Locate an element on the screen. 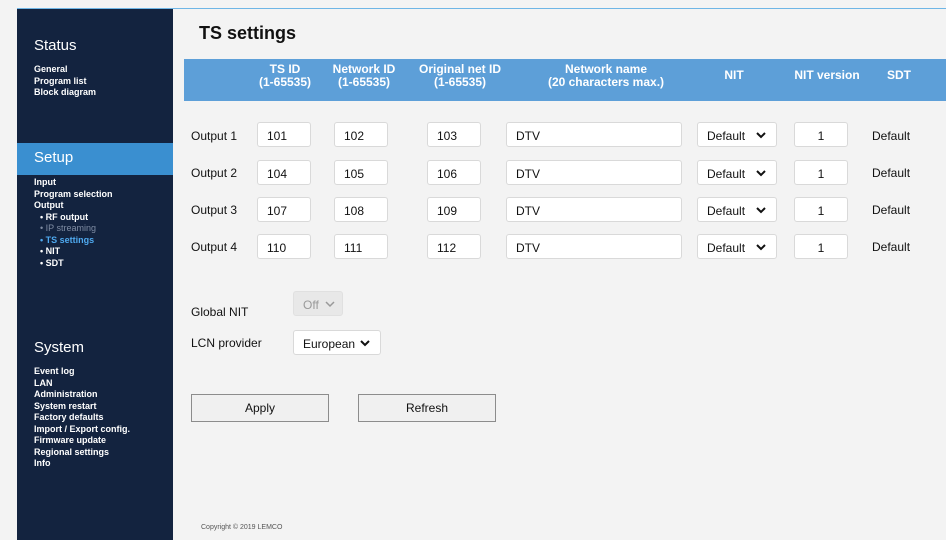 This screenshot has height=540, width=946. page-title: TS settings is located at coordinates (248, 33).